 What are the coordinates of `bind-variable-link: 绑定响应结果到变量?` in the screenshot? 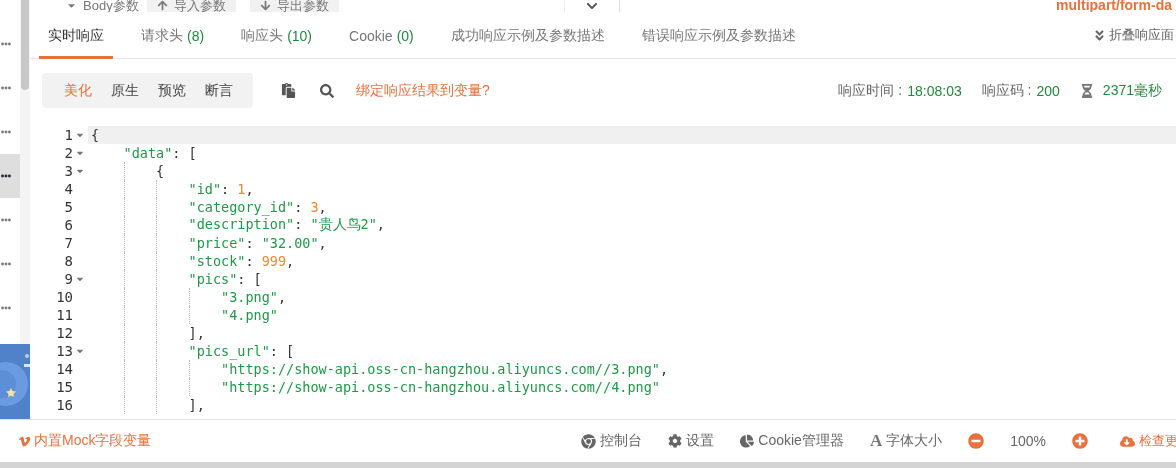 It's located at (423, 90).